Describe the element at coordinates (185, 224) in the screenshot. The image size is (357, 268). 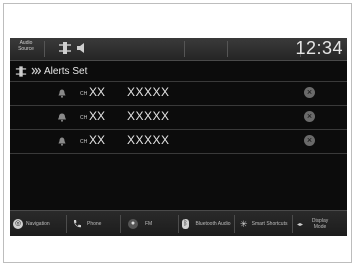
I see `bluetooth-icon: ᛒ` at that location.